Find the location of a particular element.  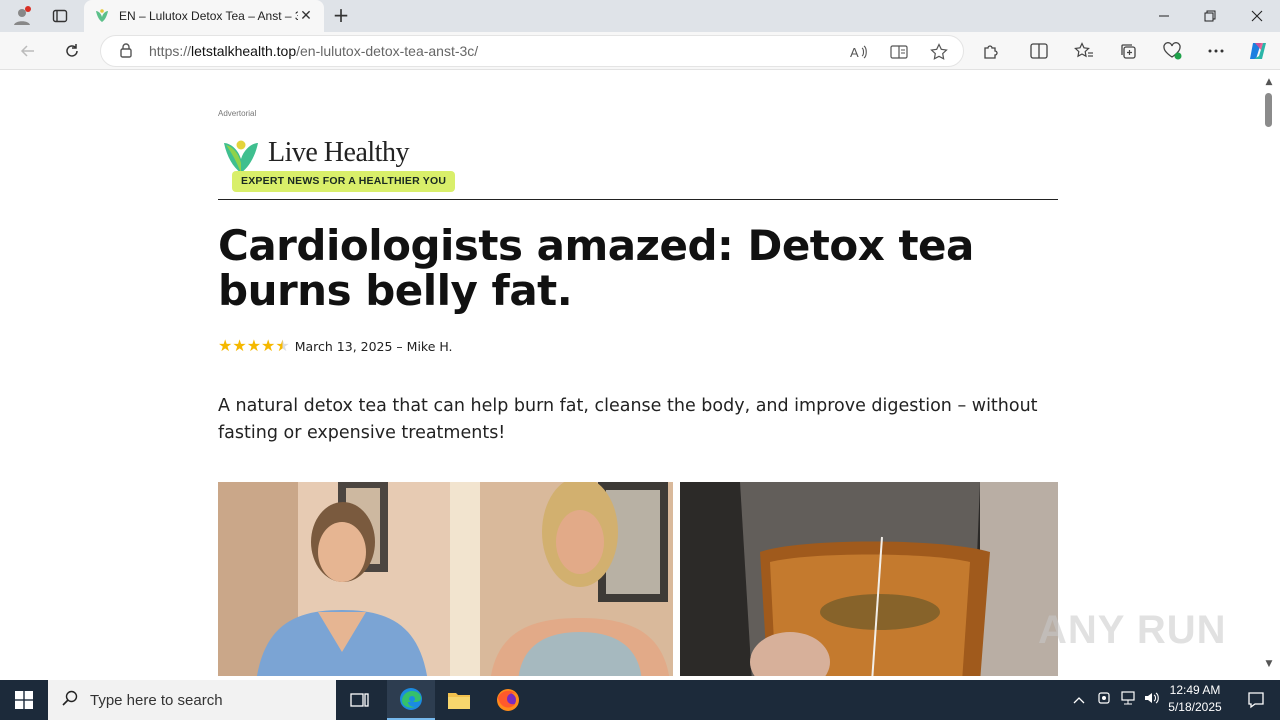

lock-icon is located at coordinates (127, 51).